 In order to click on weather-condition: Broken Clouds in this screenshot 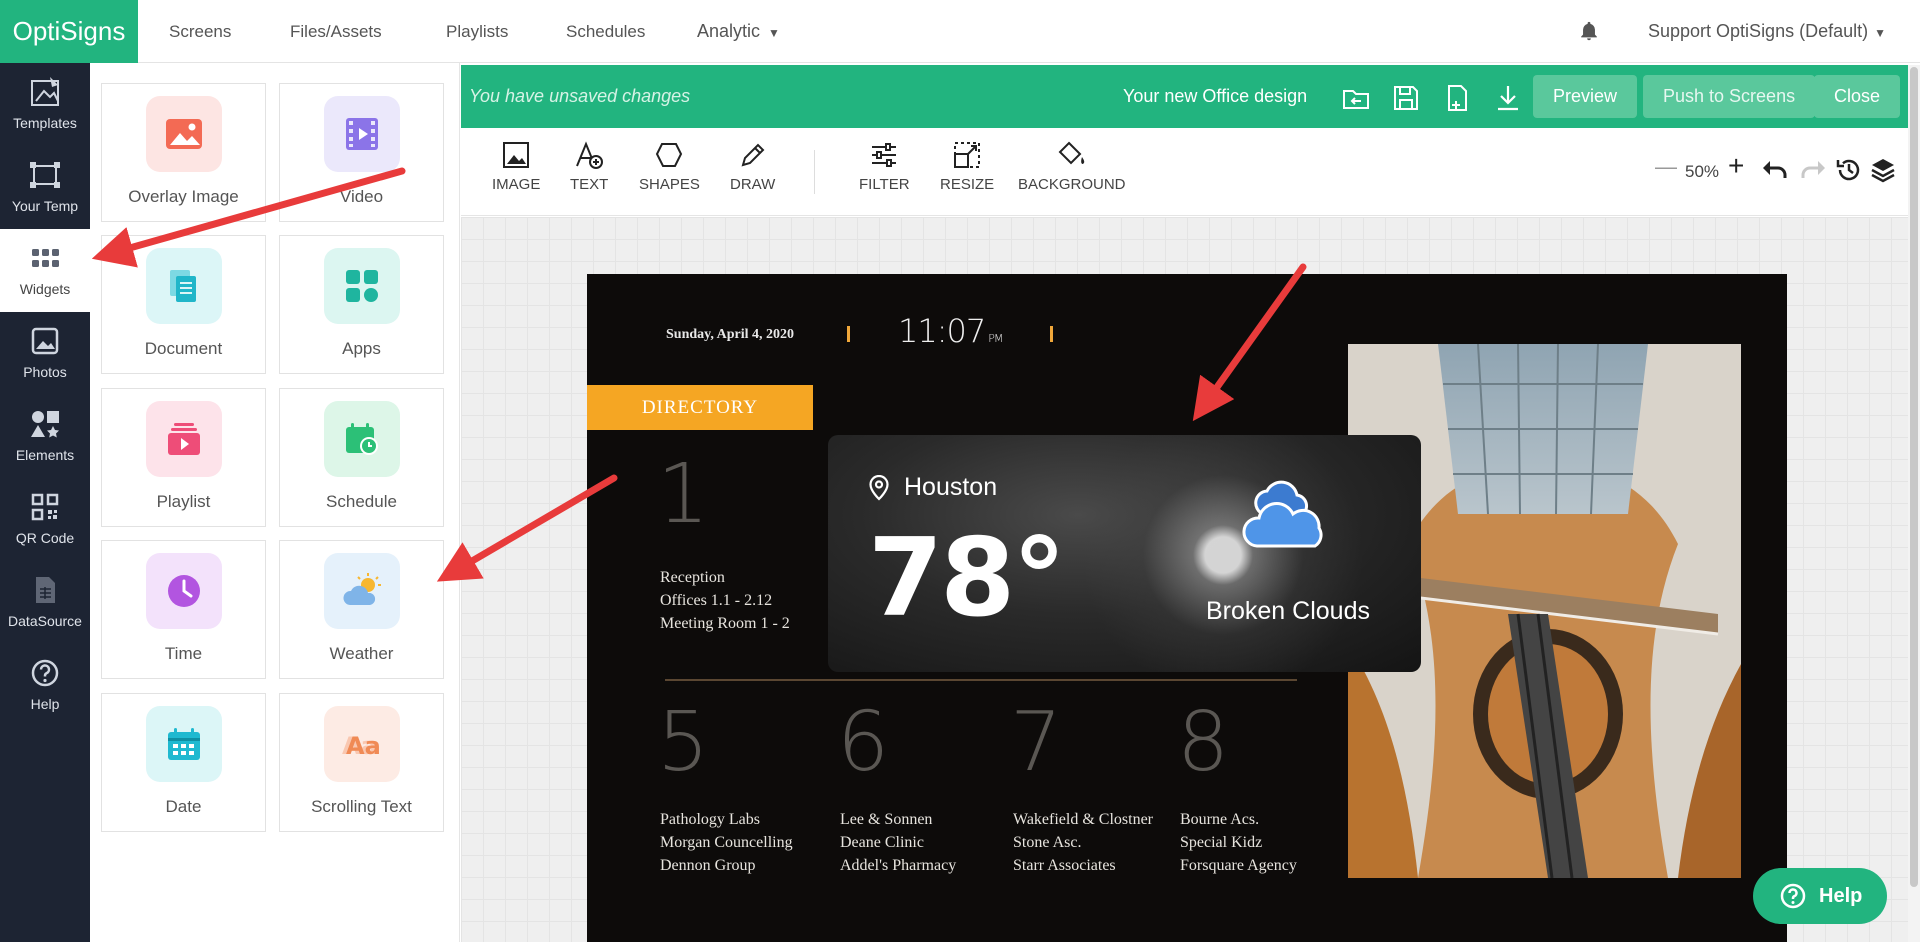, I will do `click(1288, 611)`.